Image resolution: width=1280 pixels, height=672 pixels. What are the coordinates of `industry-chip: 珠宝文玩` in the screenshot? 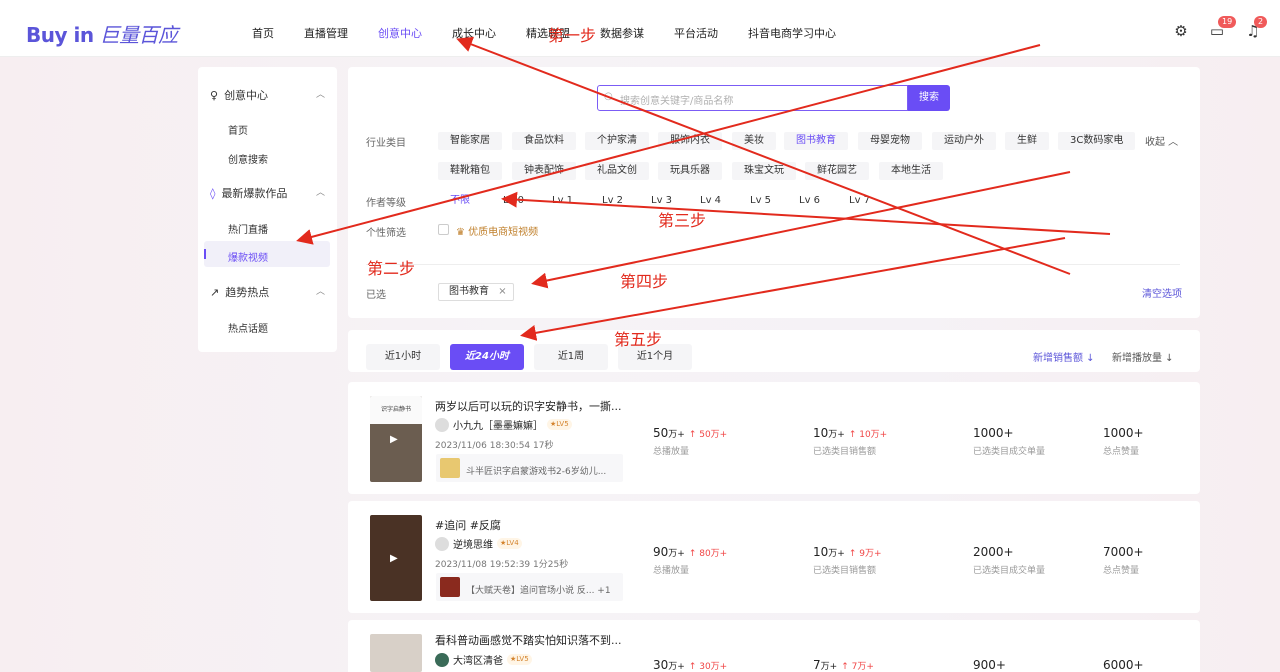 It's located at (764, 171).